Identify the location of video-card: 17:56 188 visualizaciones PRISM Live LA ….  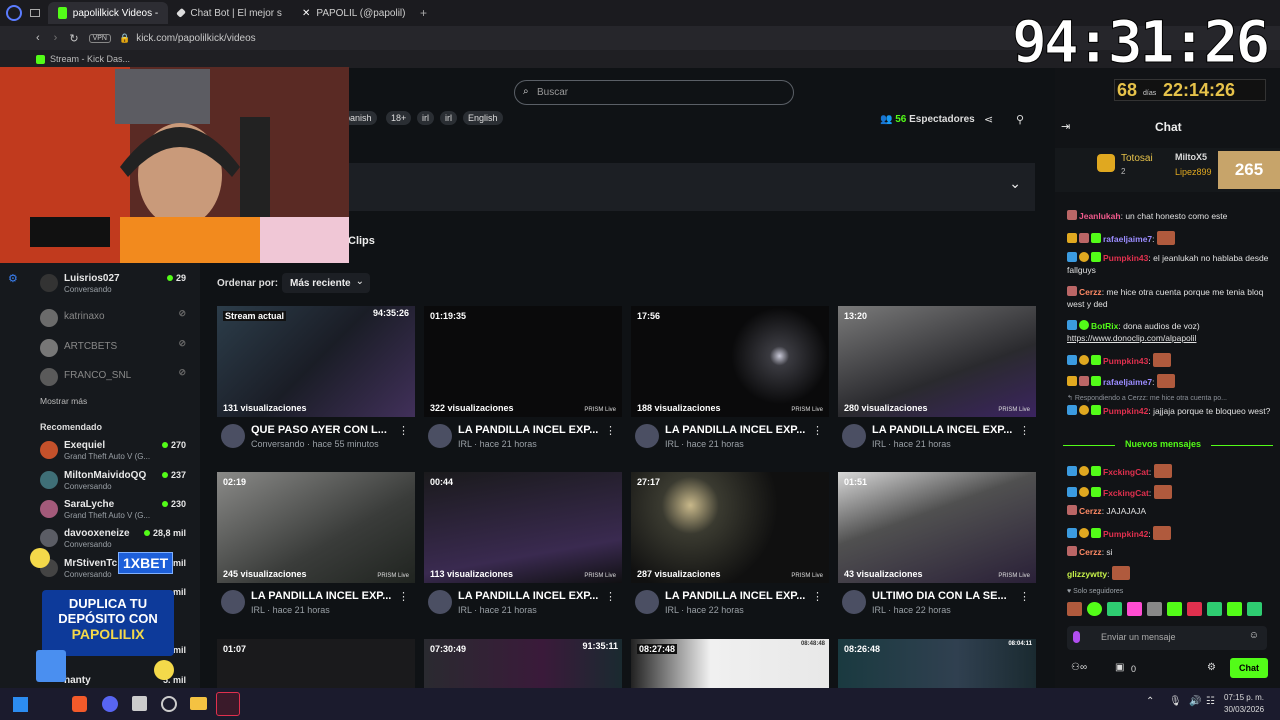
(730, 377).